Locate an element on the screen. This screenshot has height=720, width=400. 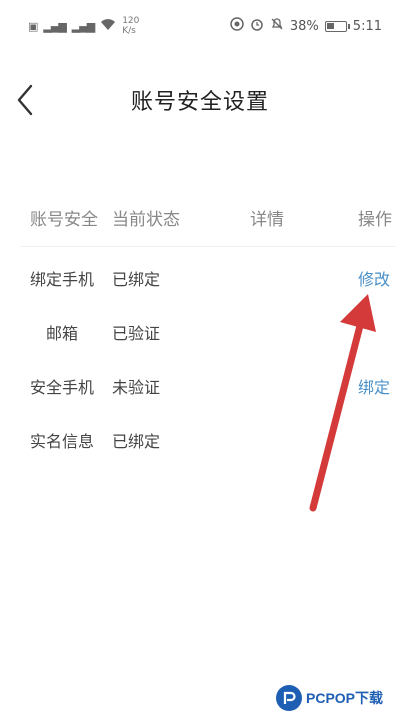
row-status: 未验证 is located at coordinates (136, 387).